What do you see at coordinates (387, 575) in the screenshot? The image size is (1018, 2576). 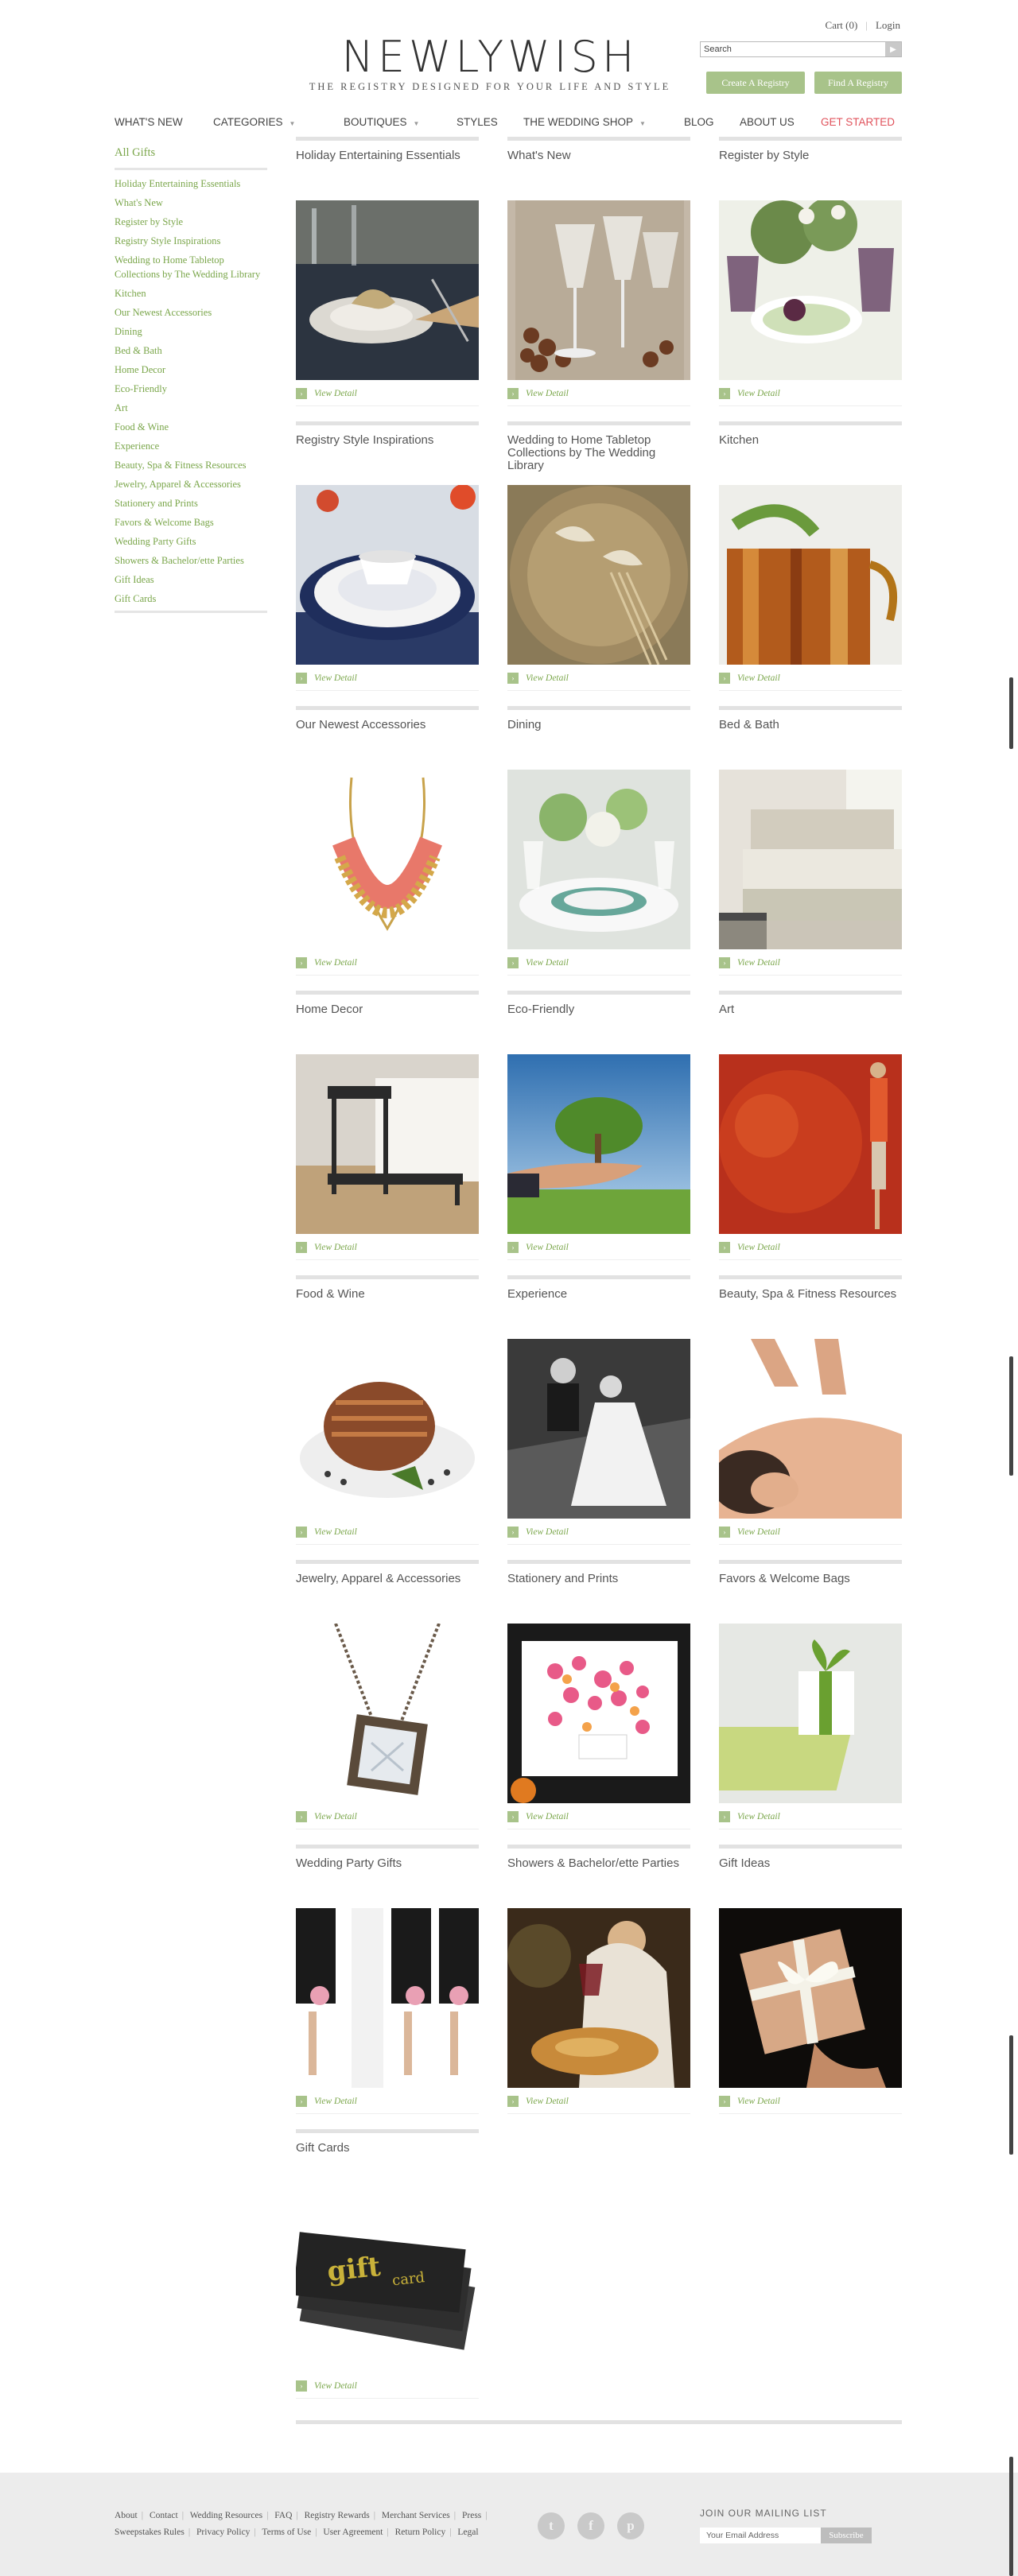 I see `category-image-china` at bounding box center [387, 575].